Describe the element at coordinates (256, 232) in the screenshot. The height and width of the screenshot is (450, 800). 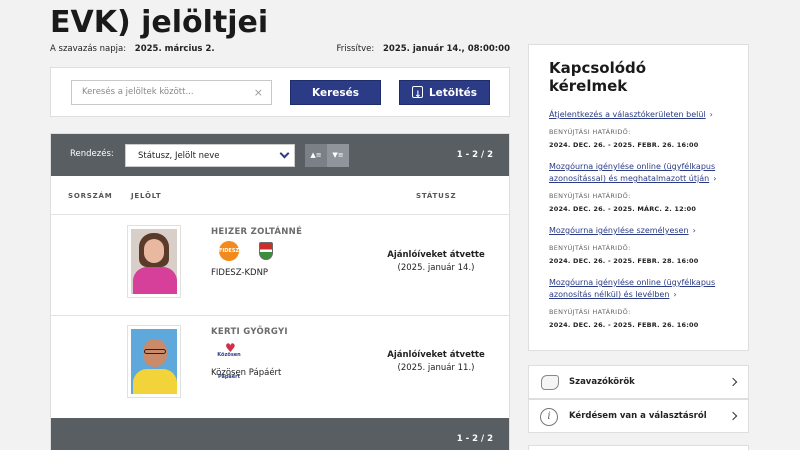
I see `candidate-name: HEIZER ZOLTÁNNÉ` at that location.